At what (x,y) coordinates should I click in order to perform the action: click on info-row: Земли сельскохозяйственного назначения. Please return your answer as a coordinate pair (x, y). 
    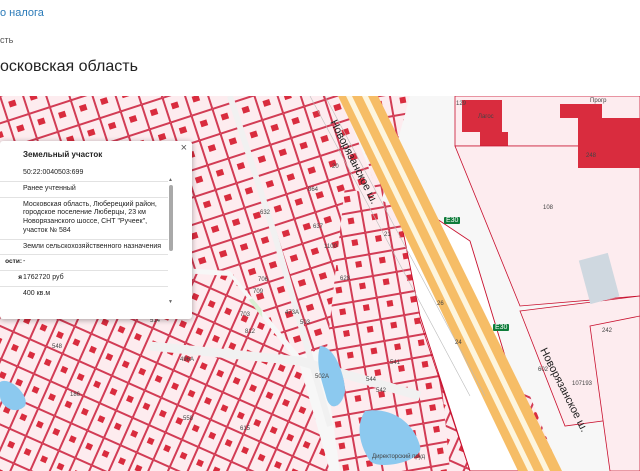
    Looking at the image, I should click on (84, 246).